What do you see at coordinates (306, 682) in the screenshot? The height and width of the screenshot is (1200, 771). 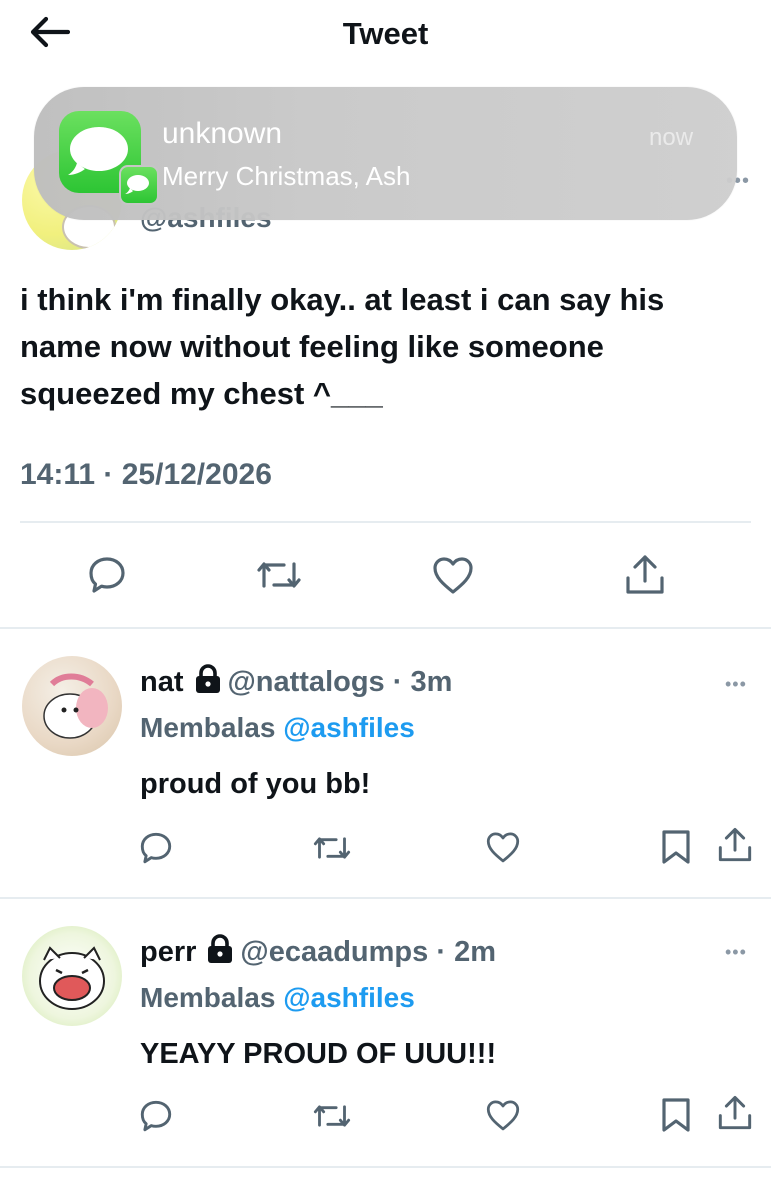 I see `author-handle: @nattalogs` at bounding box center [306, 682].